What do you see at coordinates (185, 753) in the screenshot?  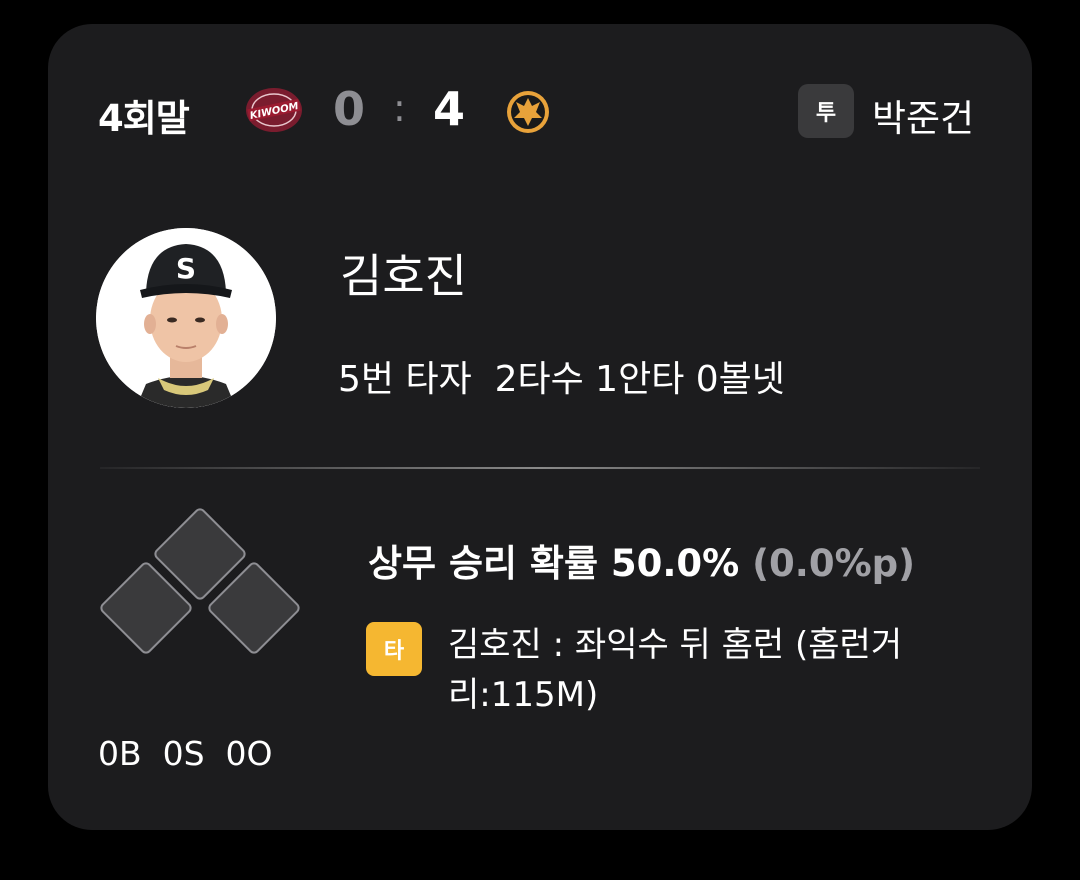 I see `ball-strike-out-count: 0B 0S 0O` at bounding box center [185, 753].